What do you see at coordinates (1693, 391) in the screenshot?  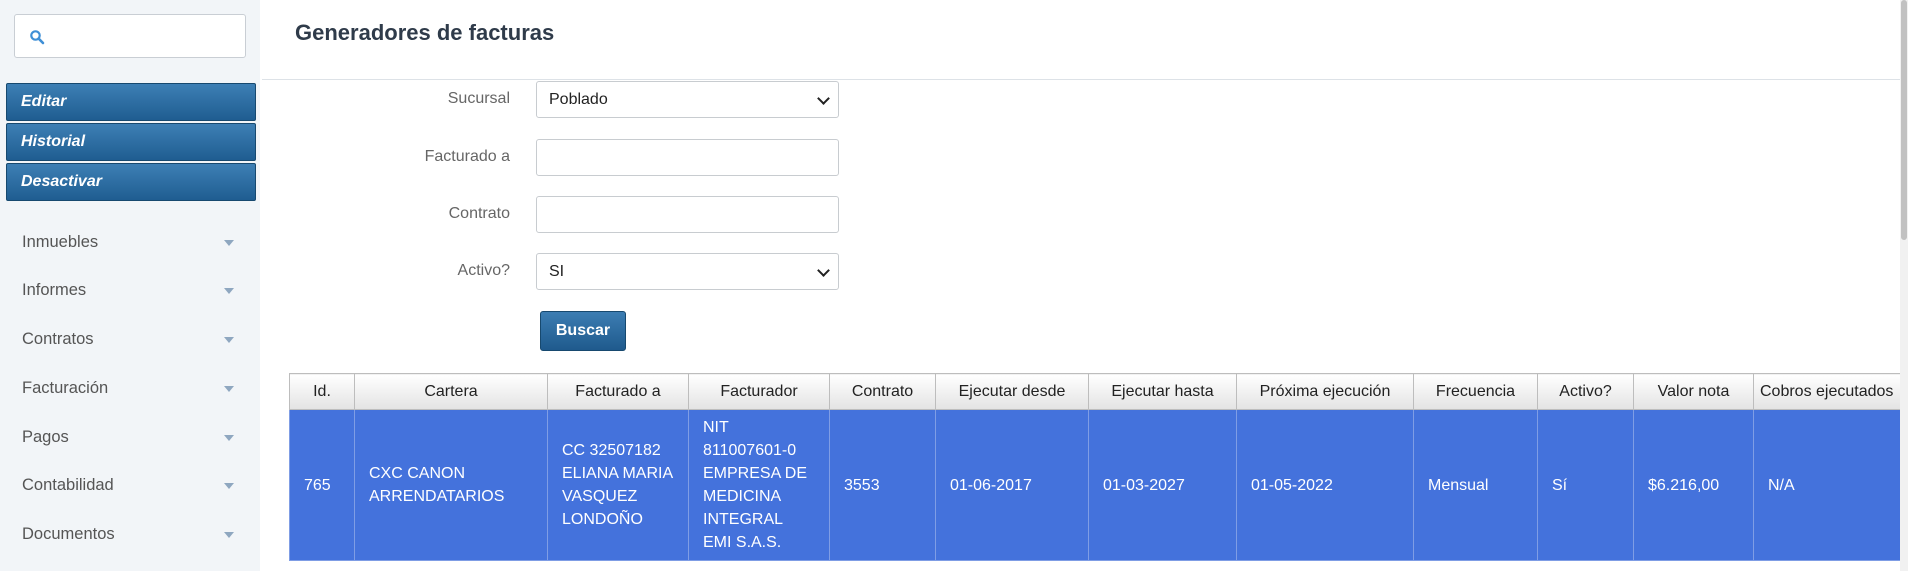 I see `column-header-valor-nota: Valor nota` at bounding box center [1693, 391].